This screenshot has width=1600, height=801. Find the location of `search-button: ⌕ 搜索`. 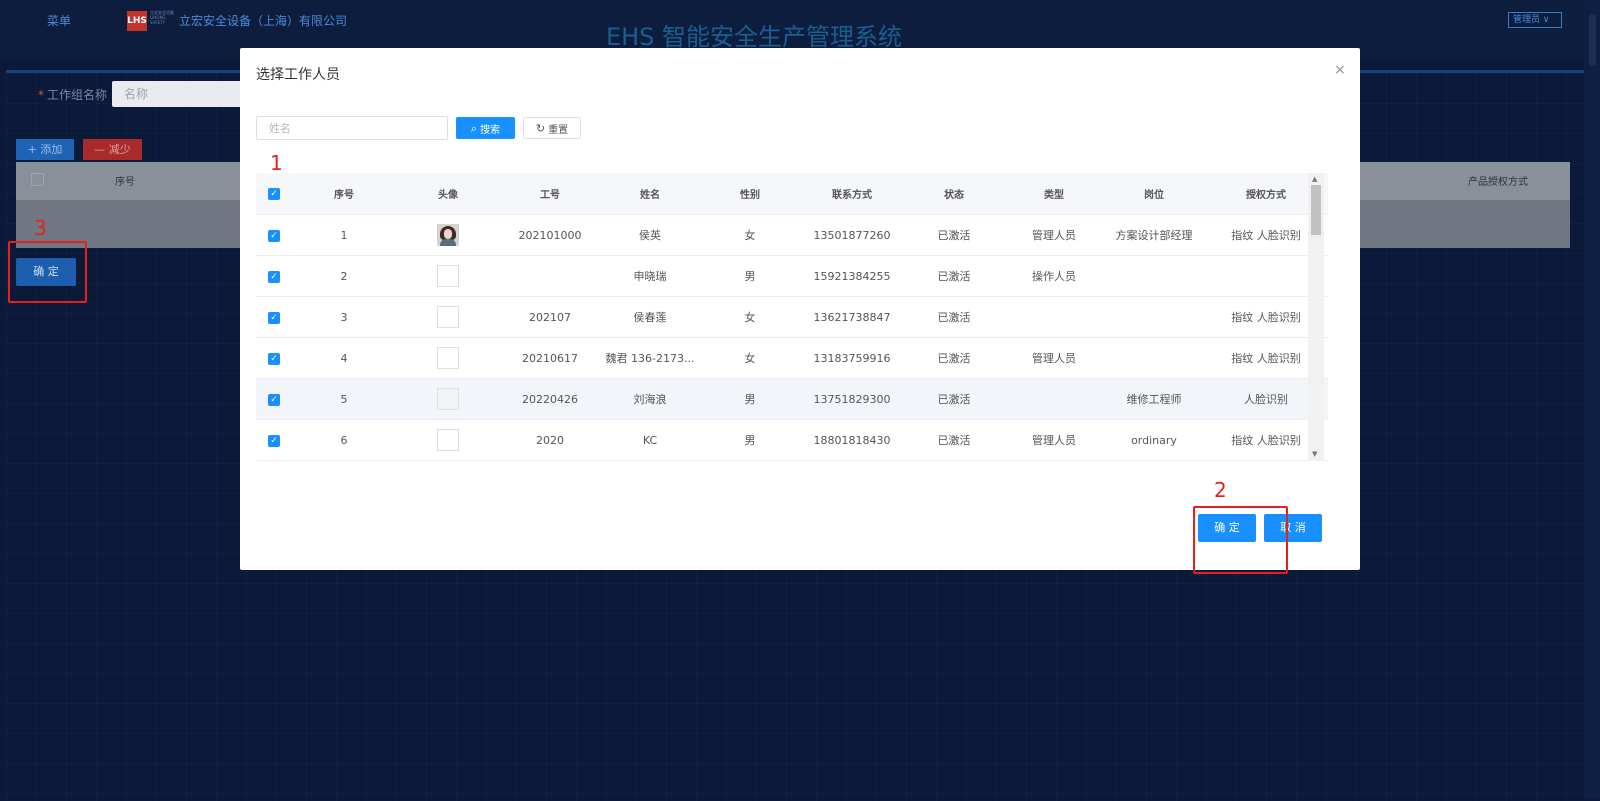

search-button: ⌕ 搜索 is located at coordinates (485, 128).